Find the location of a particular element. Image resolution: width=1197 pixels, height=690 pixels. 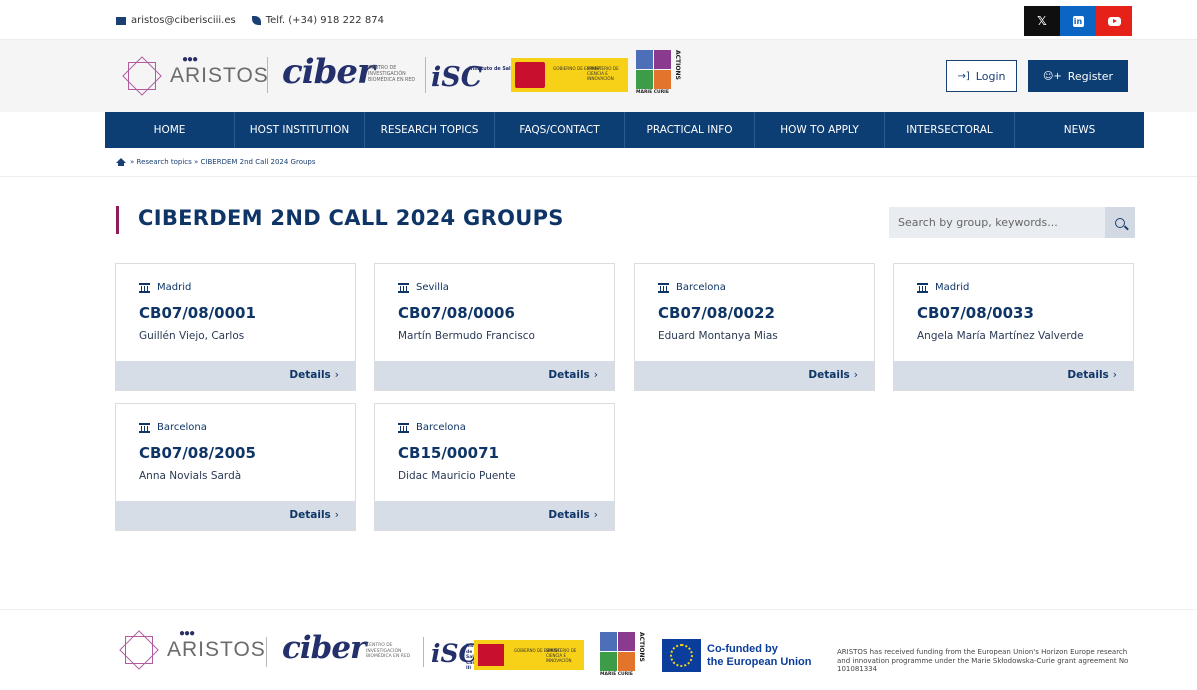

contact-phone-wrap: Telf. (+34) 918 222 874 is located at coordinates (317, 20).